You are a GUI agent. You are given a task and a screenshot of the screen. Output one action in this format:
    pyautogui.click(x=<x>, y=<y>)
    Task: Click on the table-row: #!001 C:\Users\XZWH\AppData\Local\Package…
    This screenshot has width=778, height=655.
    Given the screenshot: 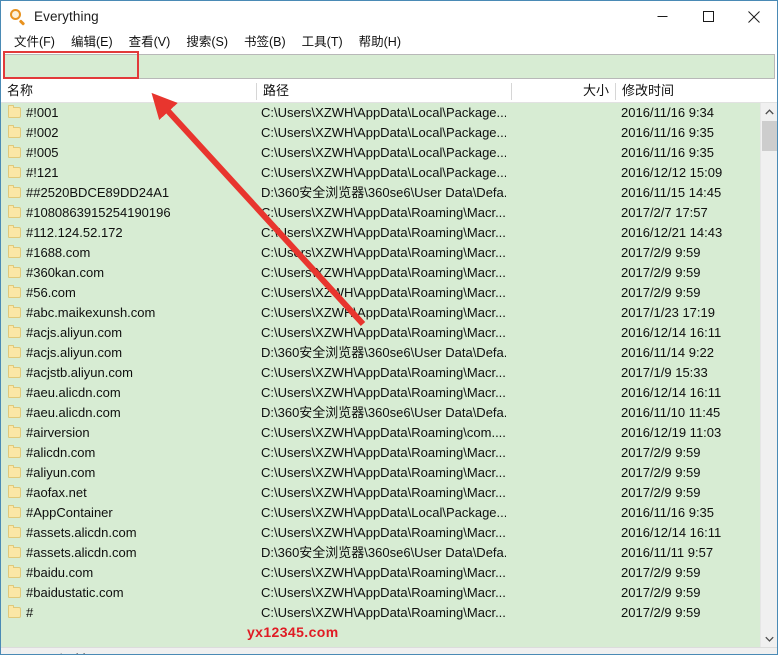 What is the action you would take?
    pyautogui.click(x=389, y=113)
    